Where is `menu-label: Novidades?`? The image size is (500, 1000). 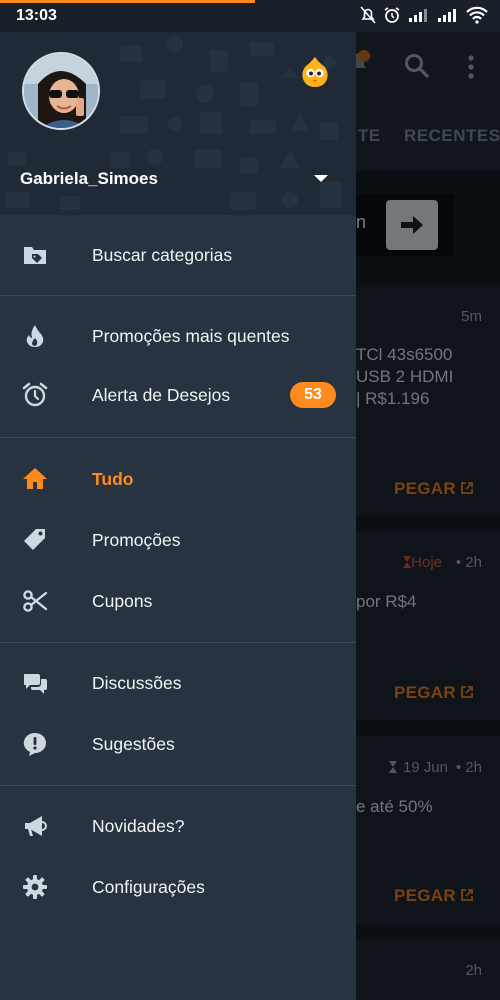 menu-label: Novidades? is located at coordinates (138, 826).